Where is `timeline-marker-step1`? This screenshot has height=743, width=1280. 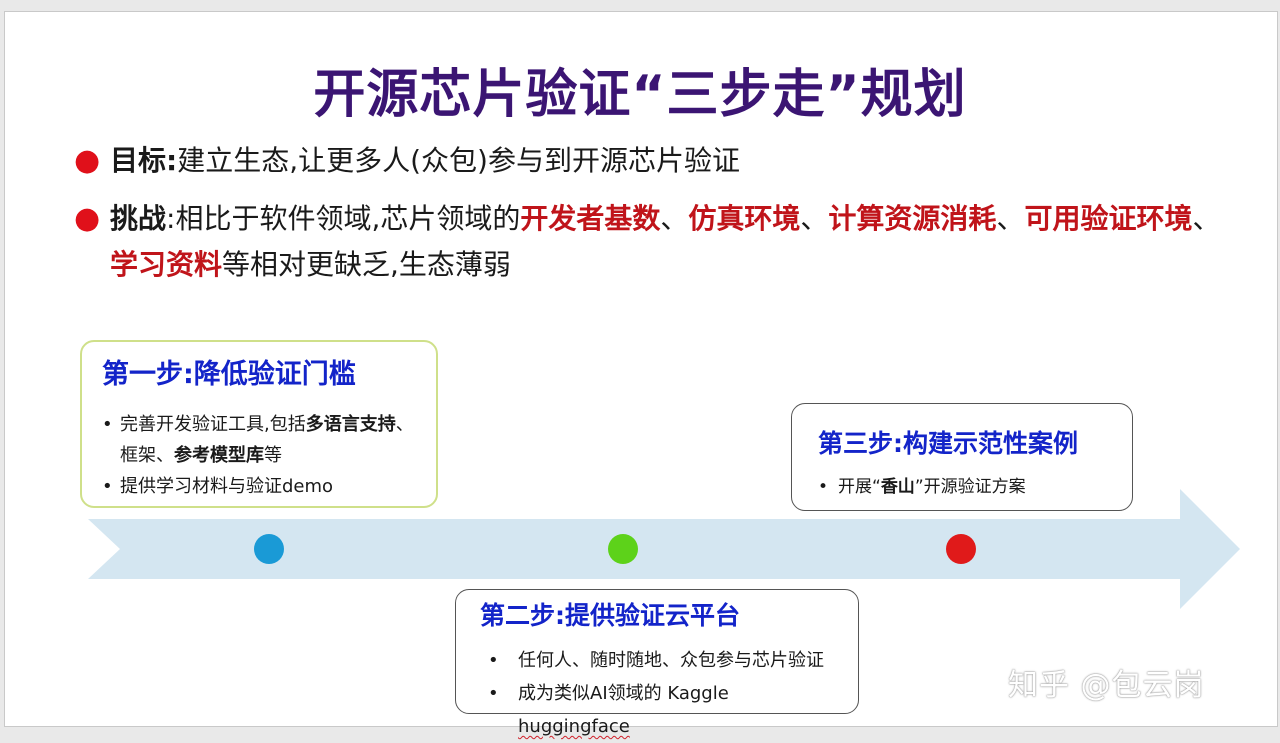 timeline-marker-step1 is located at coordinates (269, 549).